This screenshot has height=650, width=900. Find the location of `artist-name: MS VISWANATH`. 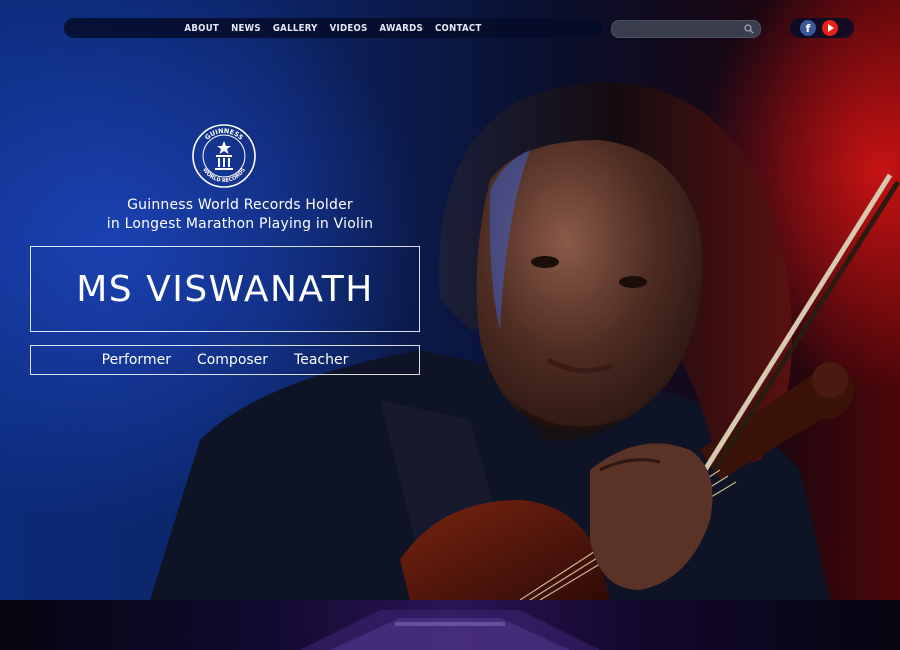

artist-name: MS VISWANATH is located at coordinates (225, 289).